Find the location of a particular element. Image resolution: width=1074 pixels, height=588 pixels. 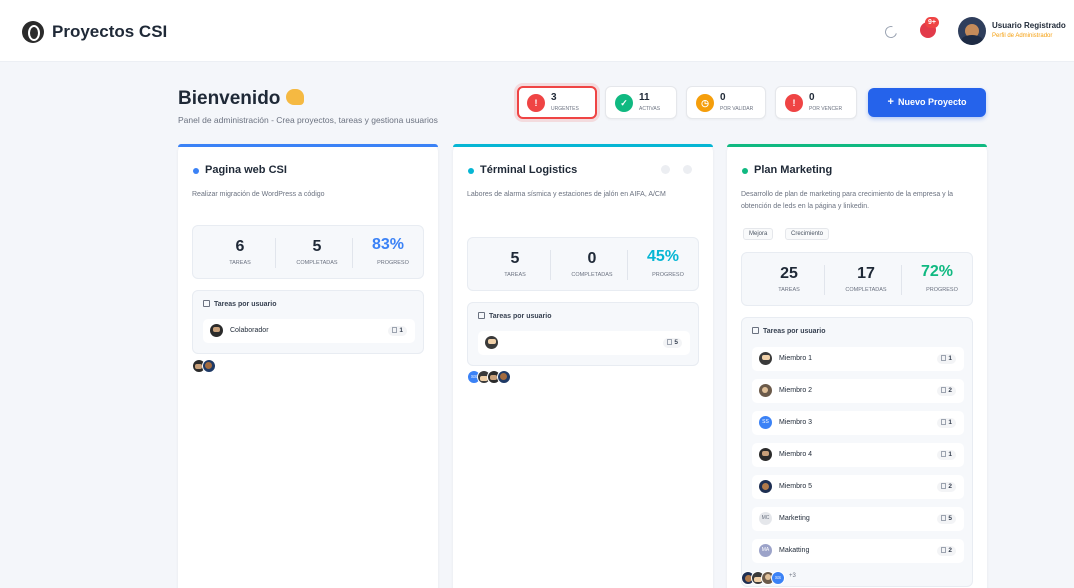

user-task-row: 5 is located at coordinates (584, 343).